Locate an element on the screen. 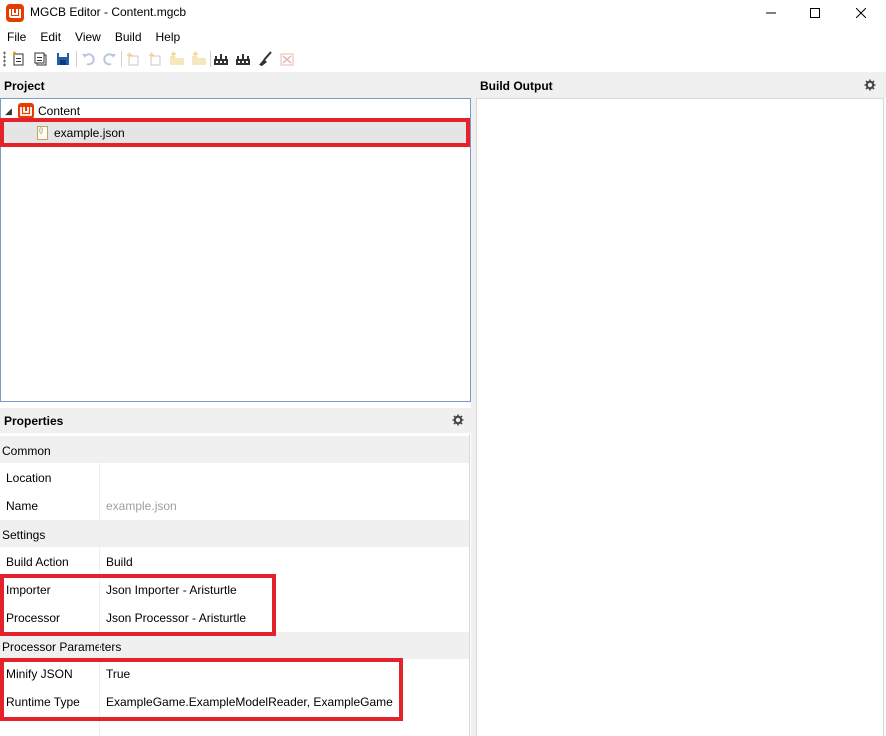  open-icon is located at coordinates (41, 59).